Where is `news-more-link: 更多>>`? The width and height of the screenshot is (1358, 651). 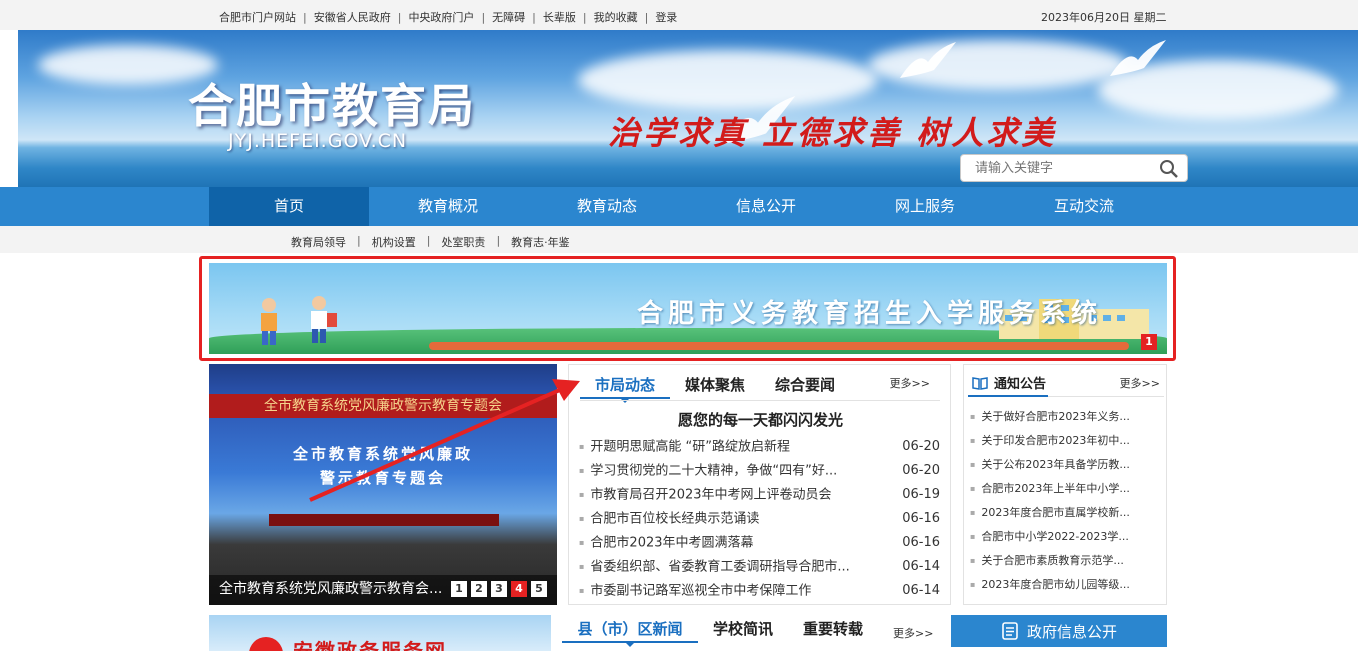 news-more-link: 更多>> is located at coordinates (910, 383).